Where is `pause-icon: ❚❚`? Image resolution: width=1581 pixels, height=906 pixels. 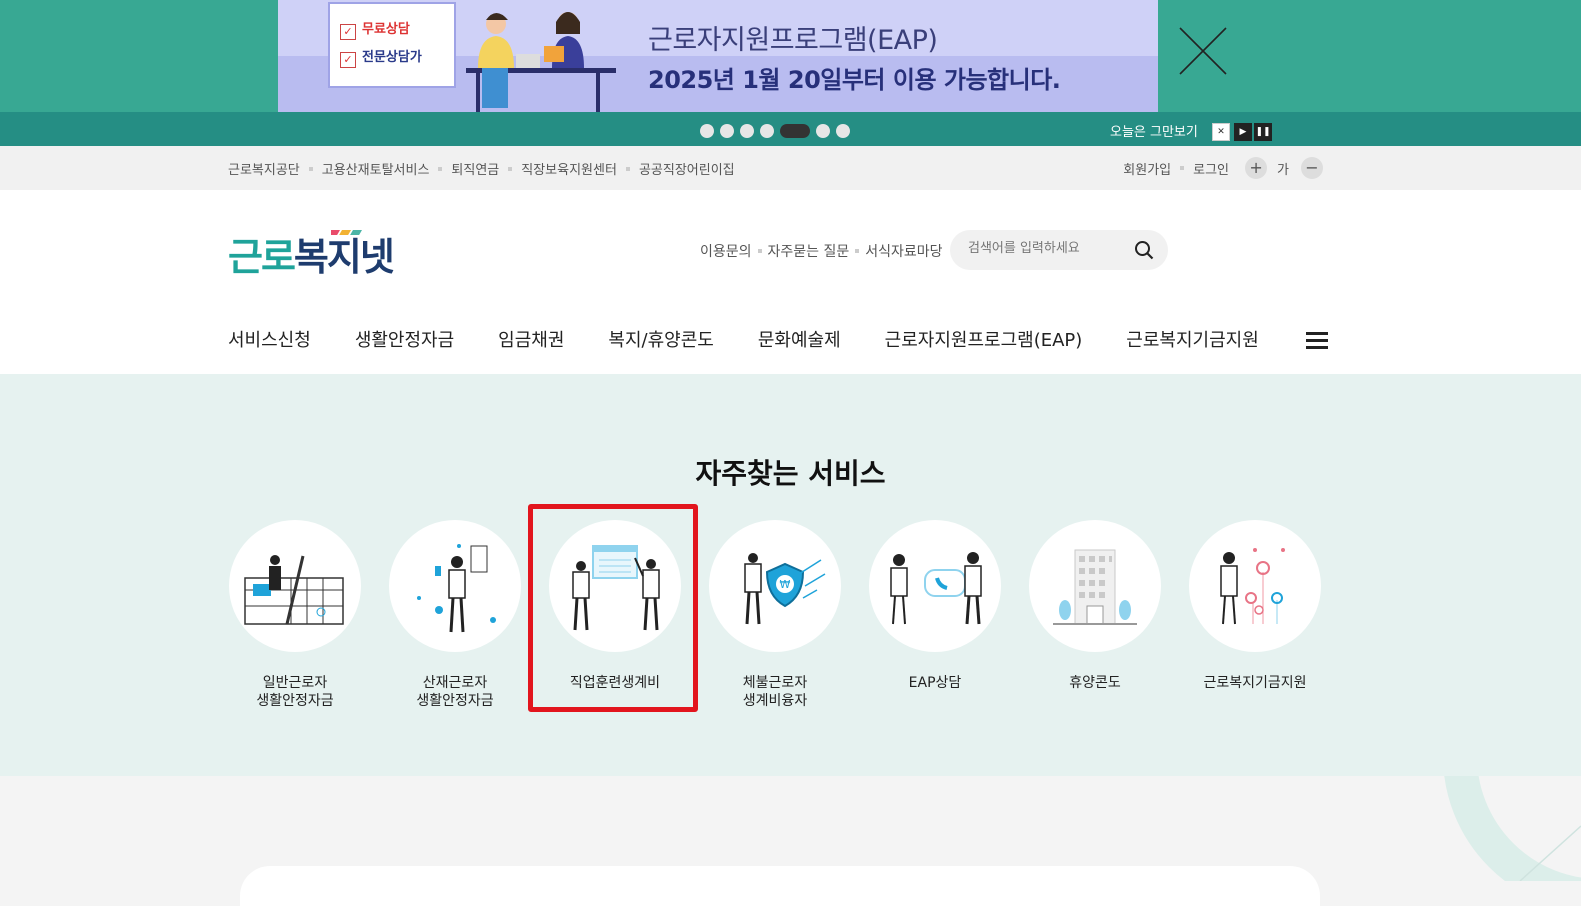
pause-icon: ❚❚ is located at coordinates (1263, 132).